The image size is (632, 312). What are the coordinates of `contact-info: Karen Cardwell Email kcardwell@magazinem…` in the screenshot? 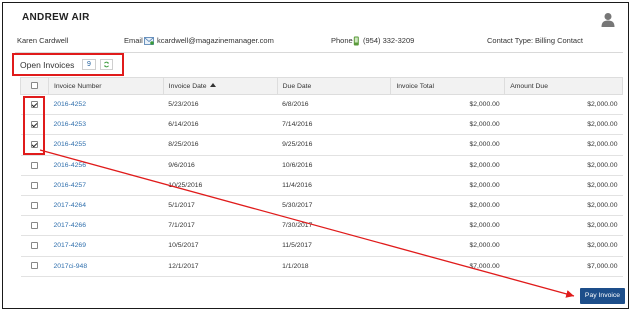 It's located at (316, 42).